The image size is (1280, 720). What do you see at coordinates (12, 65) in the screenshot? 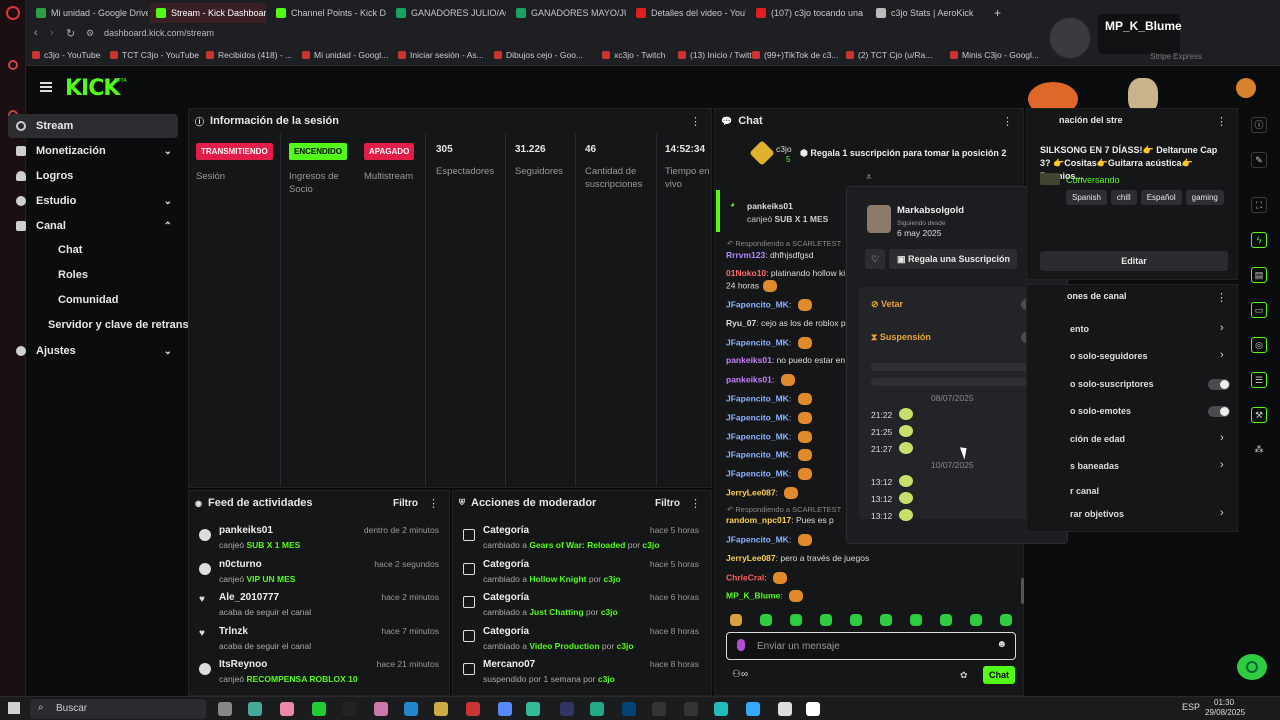
I see `messenger-icon` at bounding box center [12, 65].